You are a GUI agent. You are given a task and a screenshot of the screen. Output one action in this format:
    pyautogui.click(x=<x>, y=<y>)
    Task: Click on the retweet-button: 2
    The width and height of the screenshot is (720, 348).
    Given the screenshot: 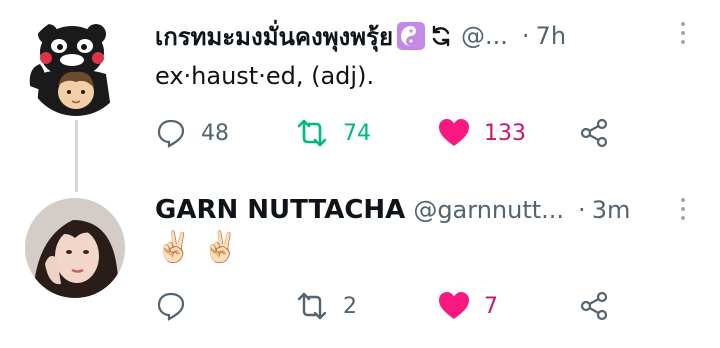 What is the action you would take?
    pyautogui.click(x=326, y=306)
    